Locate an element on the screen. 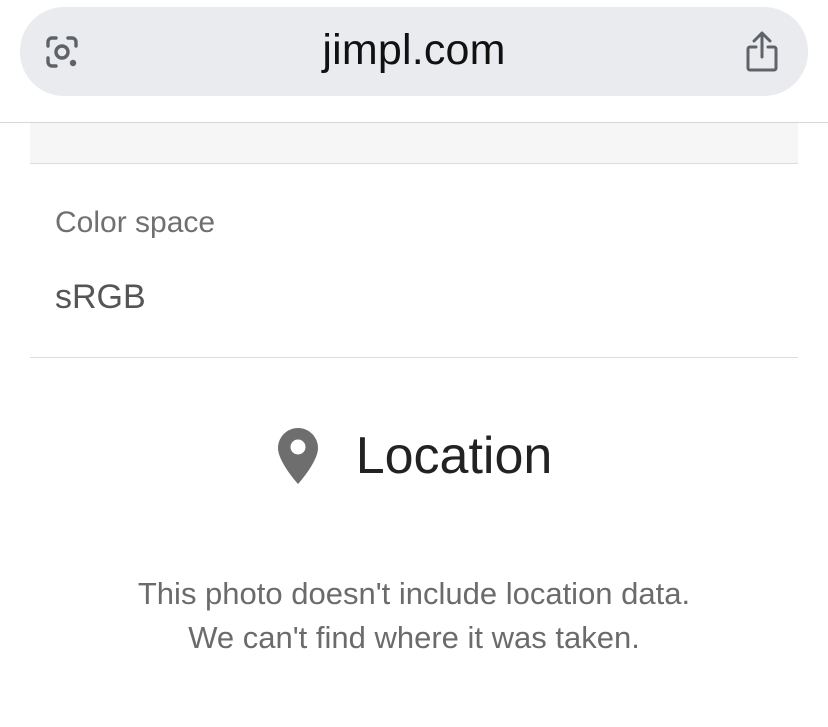 This screenshot has width=828, height=727. location-message-line-2: We can't find where it was taken. is located at coordinates (414, 637).